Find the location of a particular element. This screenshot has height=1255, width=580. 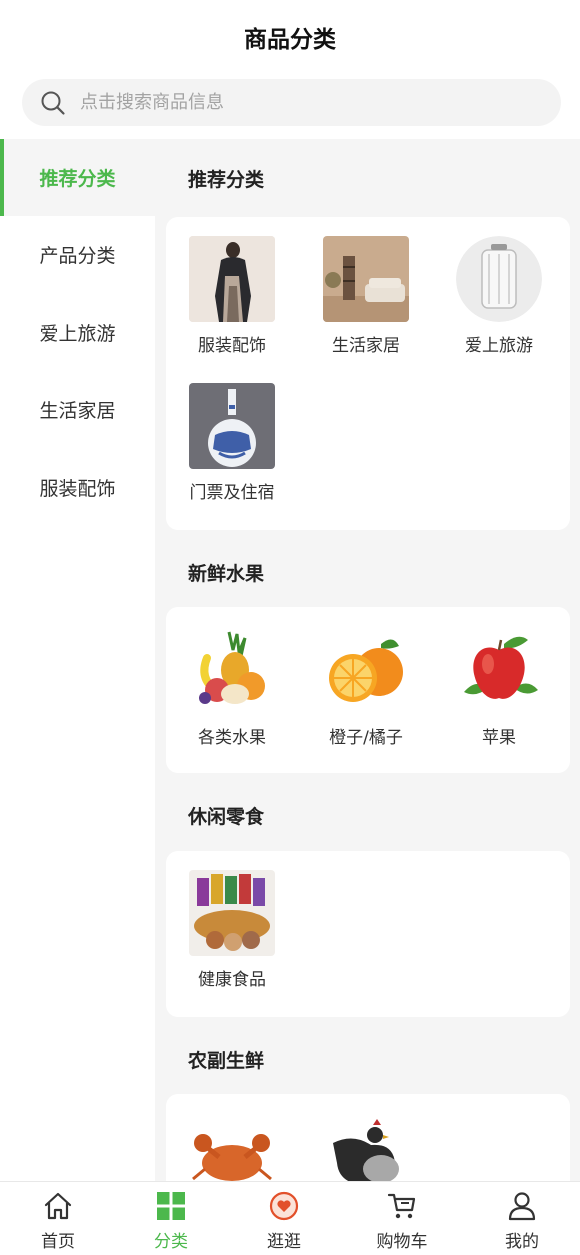

tab-explore: 逛逛 is located at coordinates (284, 1218).